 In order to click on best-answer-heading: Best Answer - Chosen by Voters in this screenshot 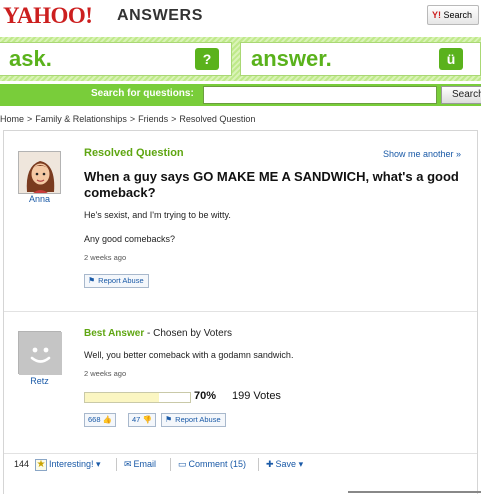, I will do `click(158, 333)`.